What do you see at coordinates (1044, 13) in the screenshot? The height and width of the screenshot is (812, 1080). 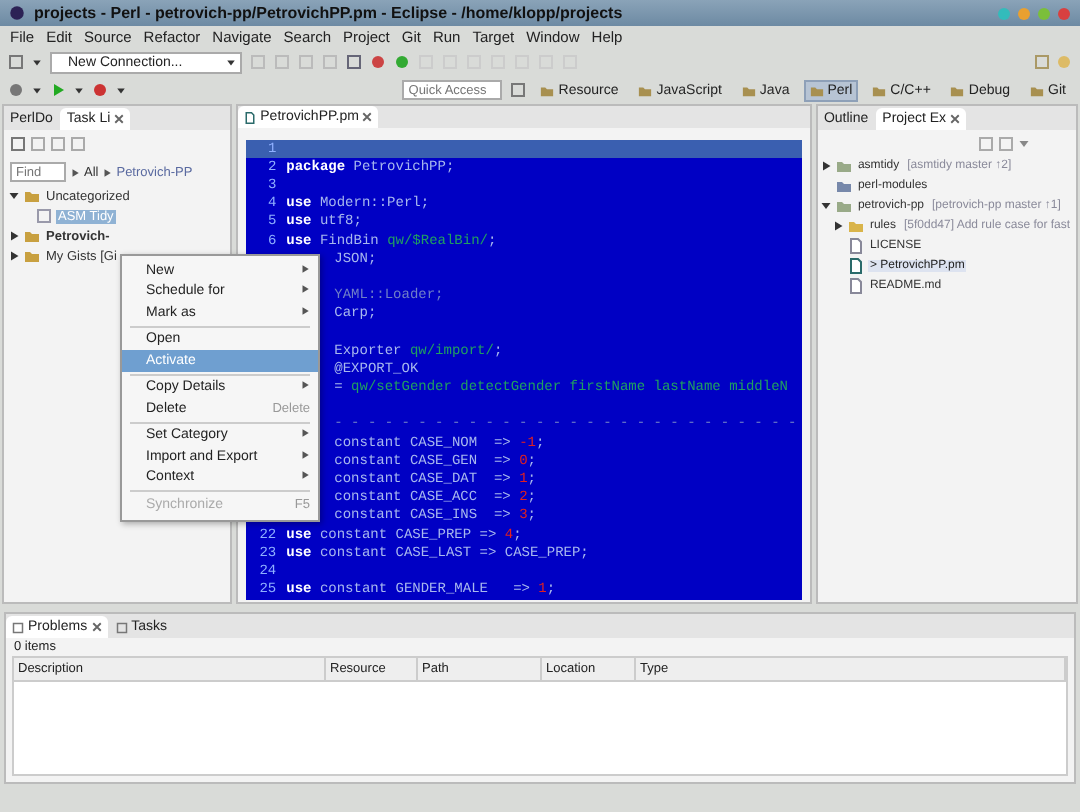 I see `maximize-icon` at bounding box center [1044, 13].